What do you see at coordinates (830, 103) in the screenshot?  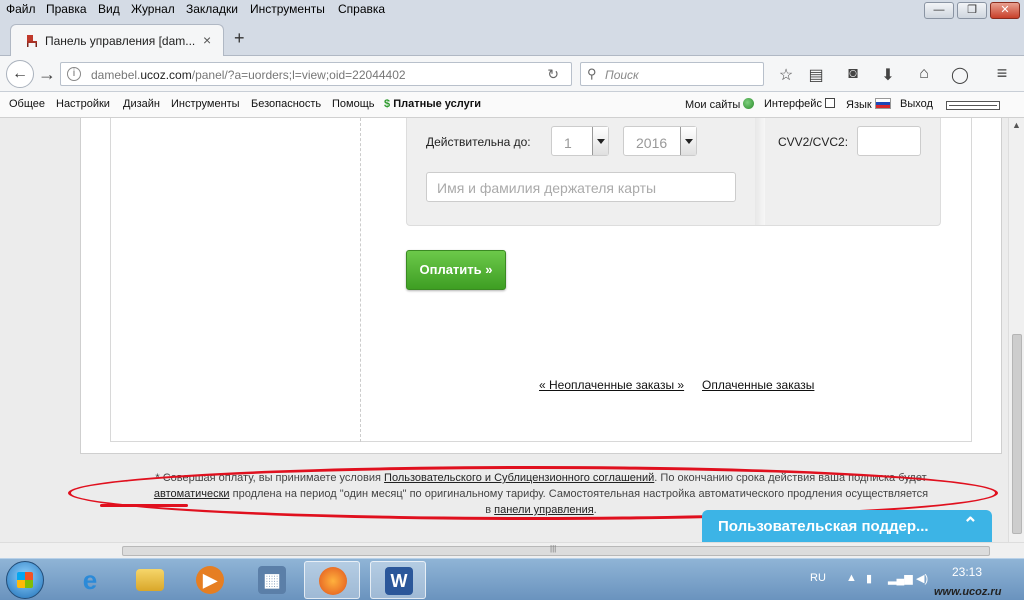 I see `interface-checkbox` at bounding box center [830, 103].